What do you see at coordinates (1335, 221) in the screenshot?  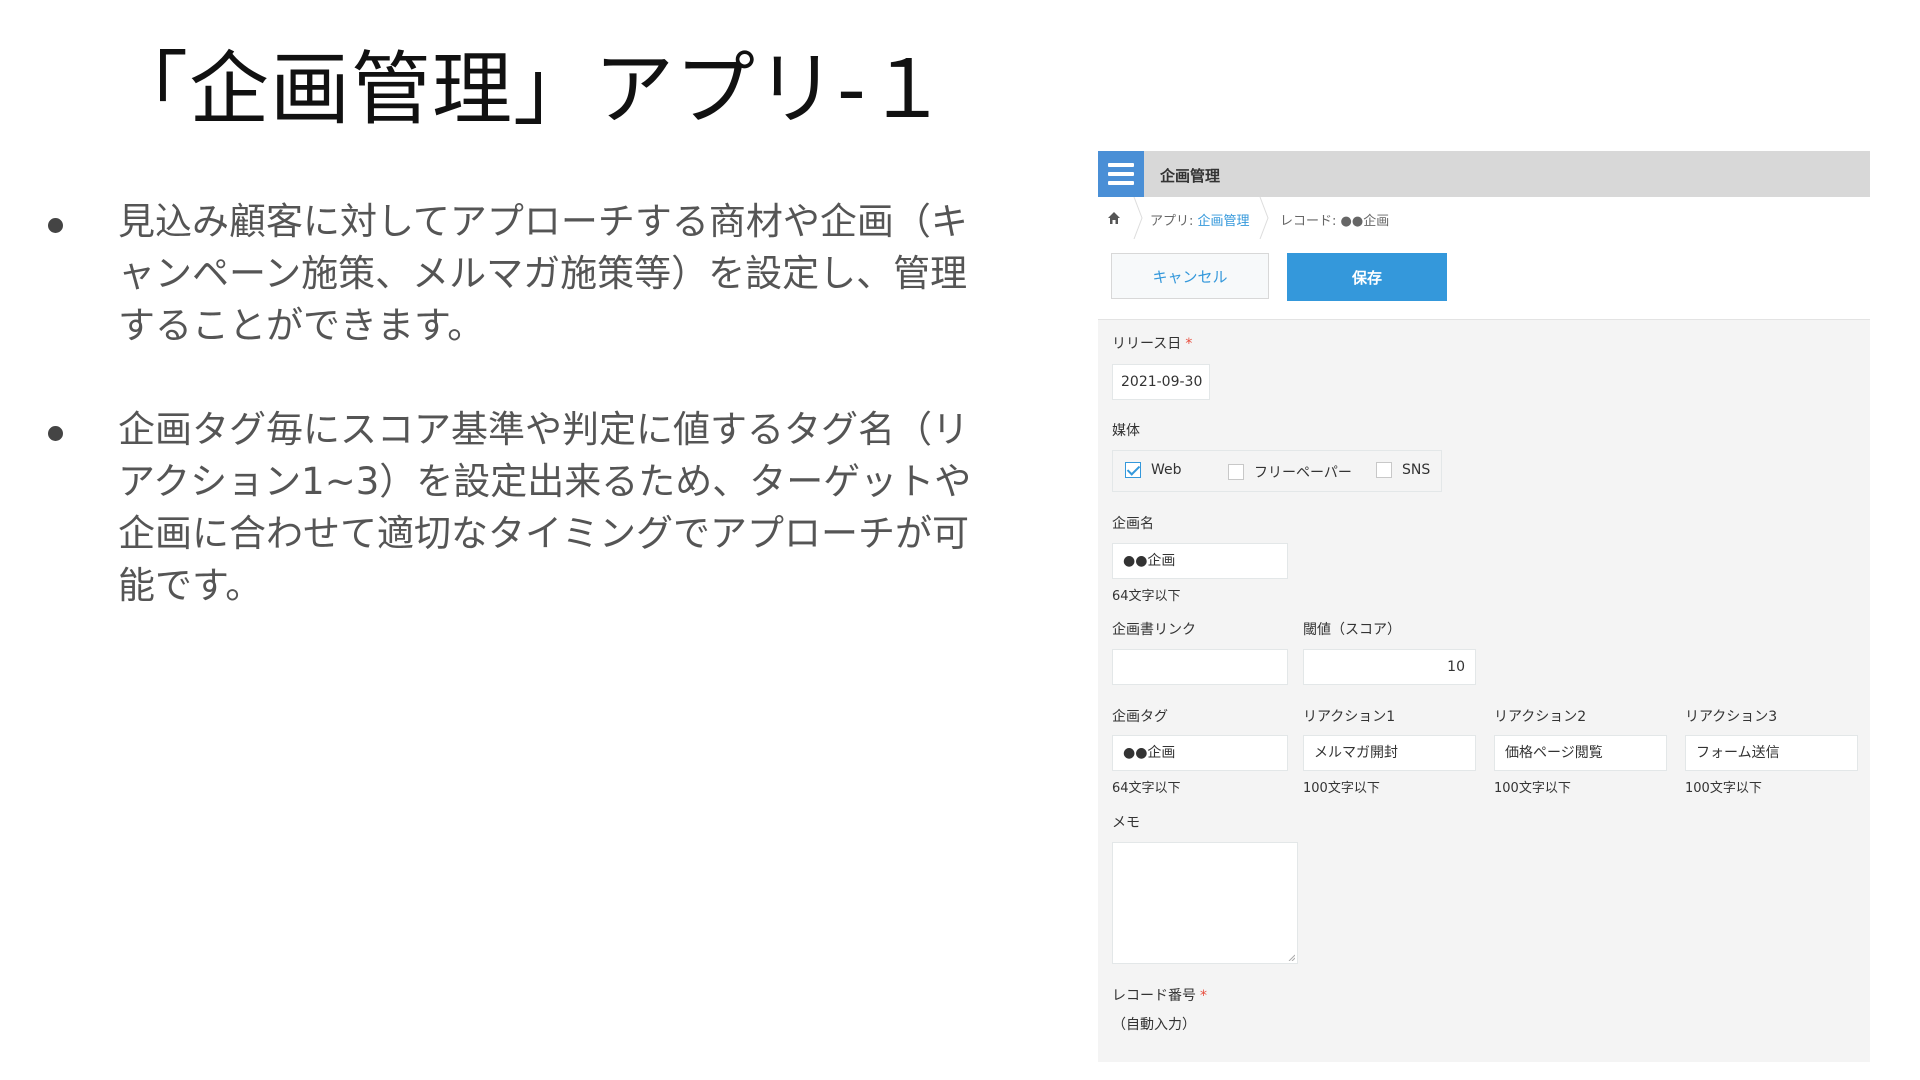 I see `breadcrumb-record: レコード: ●●企画` at bounding box center [1335, 221].